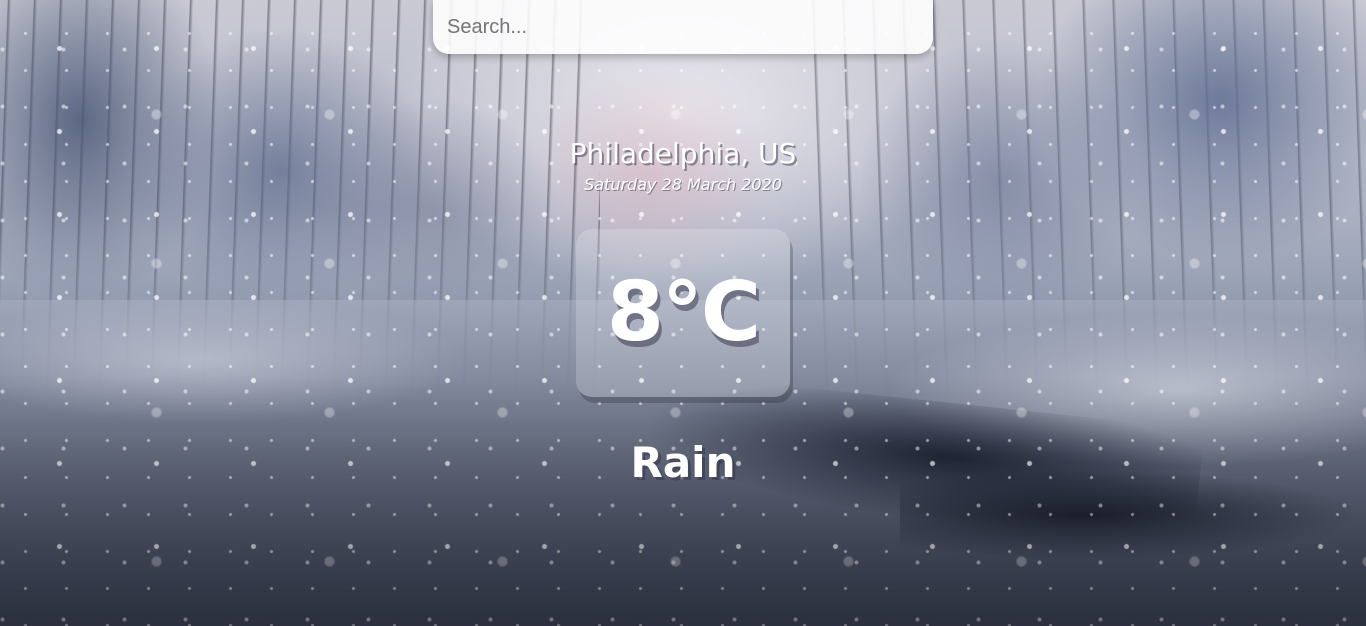 The height and width of the screenshot is (626, 1366). I want to click on search-input, so click(683, 27).